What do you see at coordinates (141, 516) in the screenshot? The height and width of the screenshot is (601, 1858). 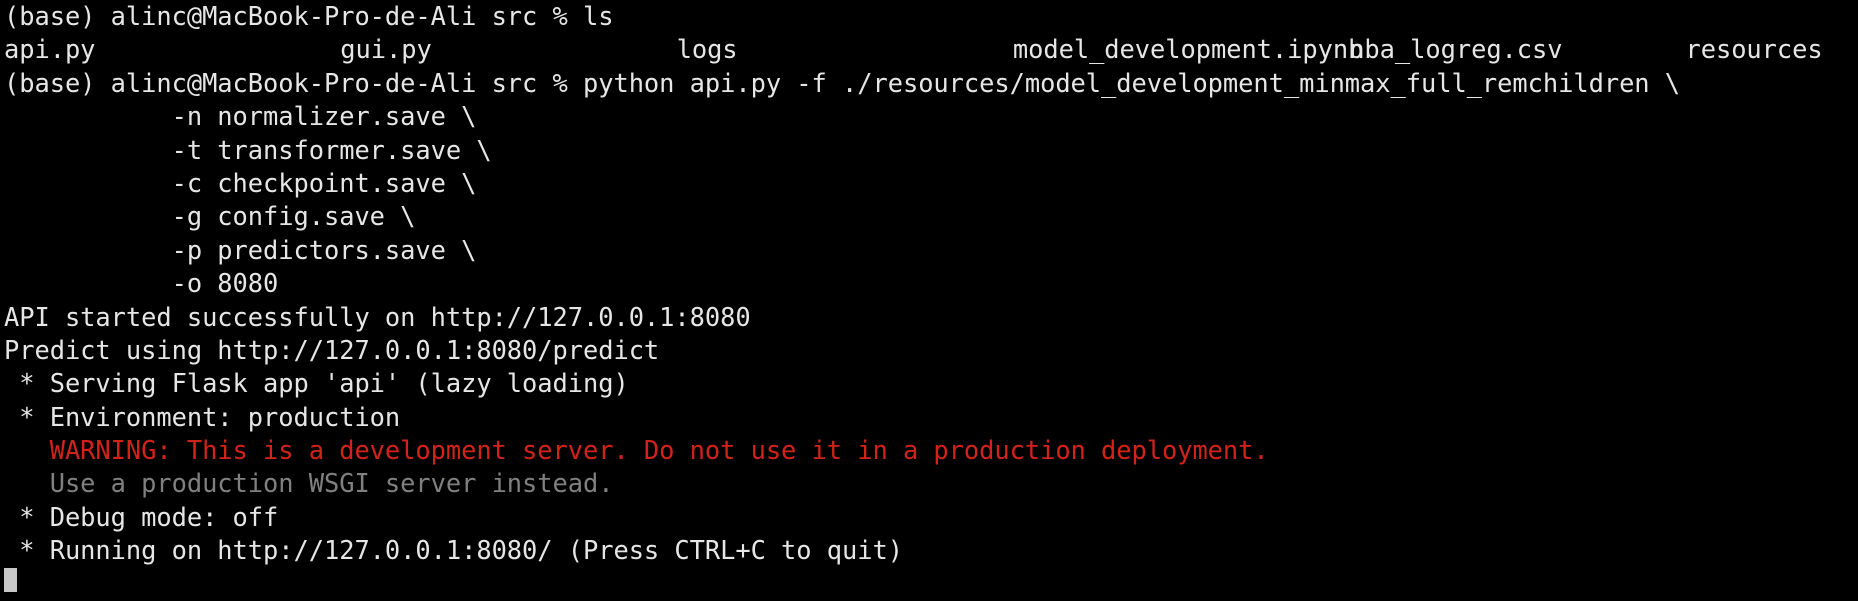 I see `debug-line: * Debug mode: off` at bounding box center [141, 516].